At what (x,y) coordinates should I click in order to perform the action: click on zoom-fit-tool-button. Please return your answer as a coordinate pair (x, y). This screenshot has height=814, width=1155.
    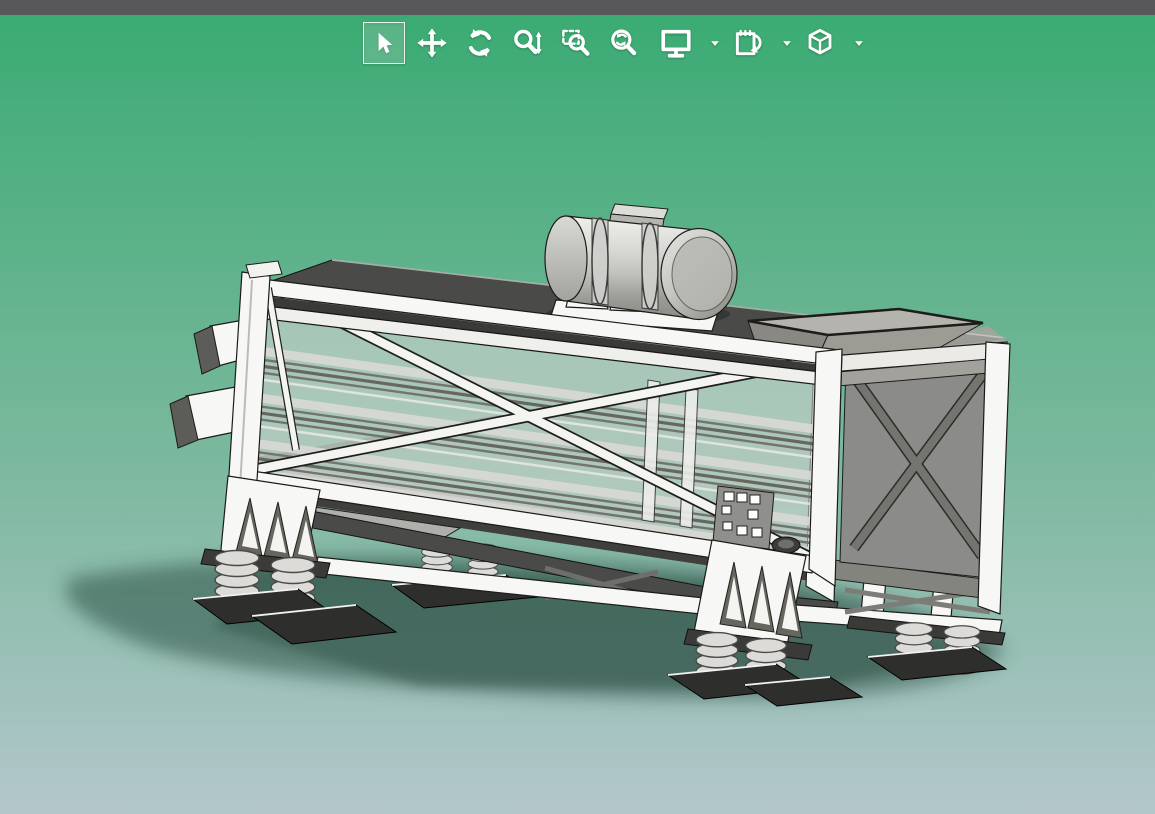
    Looking at the image, I should click on (624, 43).